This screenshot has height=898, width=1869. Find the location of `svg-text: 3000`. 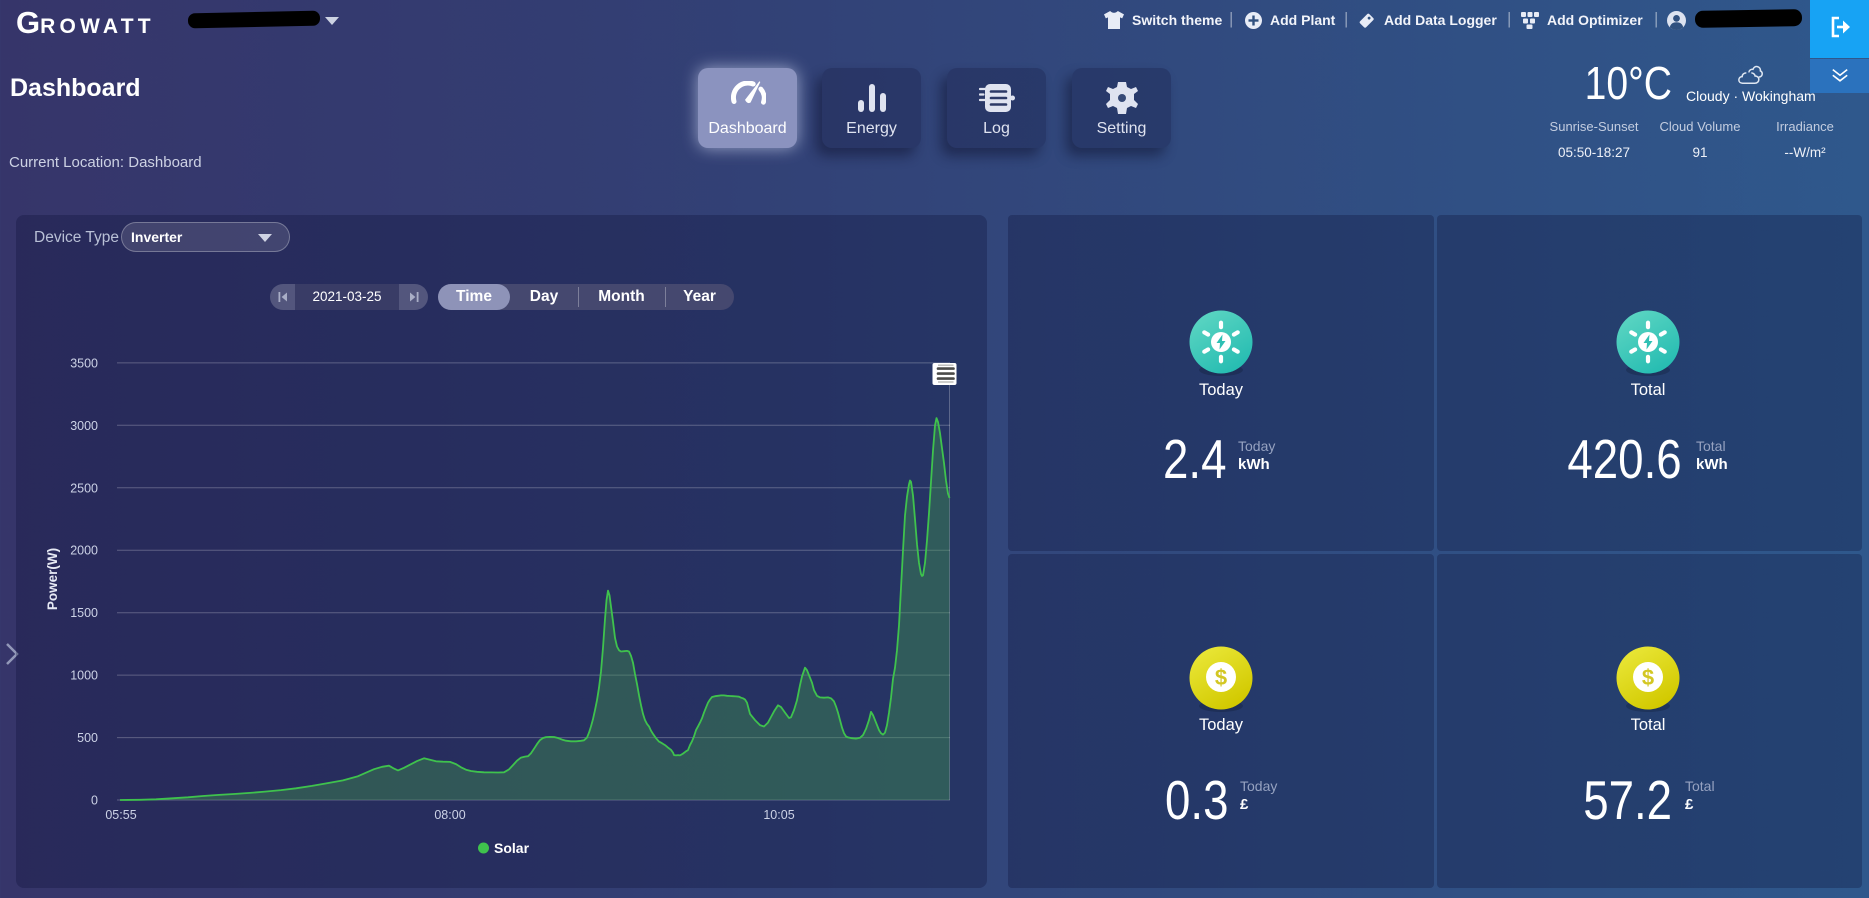

svg-text: 3000 is located at coordinates (84, 426).